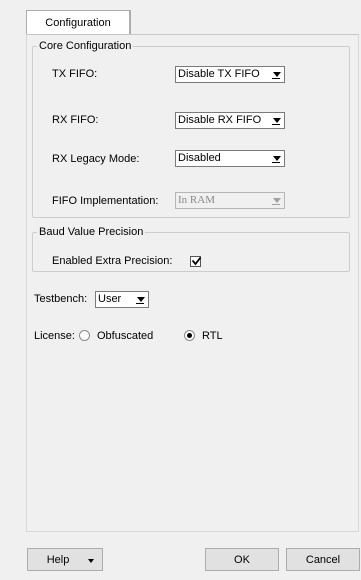  I want to click on fifo-implementation-select: In RAM, so click(230, 200).